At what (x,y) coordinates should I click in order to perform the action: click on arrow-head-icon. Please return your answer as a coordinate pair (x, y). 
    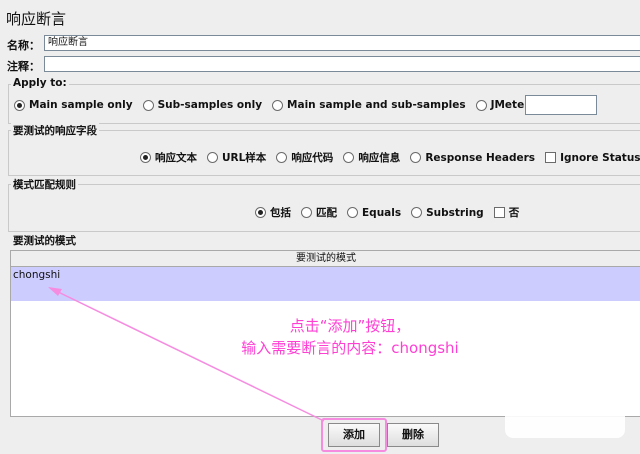
    Looking at the image, I should click on (55, 291).